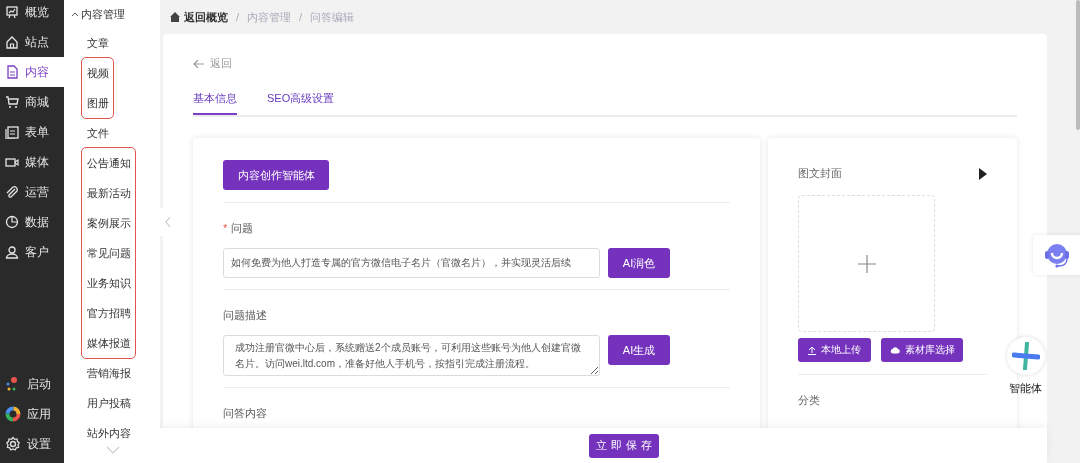 This screenshot has height=463, width=1080. Describe the element at coordinates (32, 132) in the screenshot. I see `nav-item: 表单` at that location.